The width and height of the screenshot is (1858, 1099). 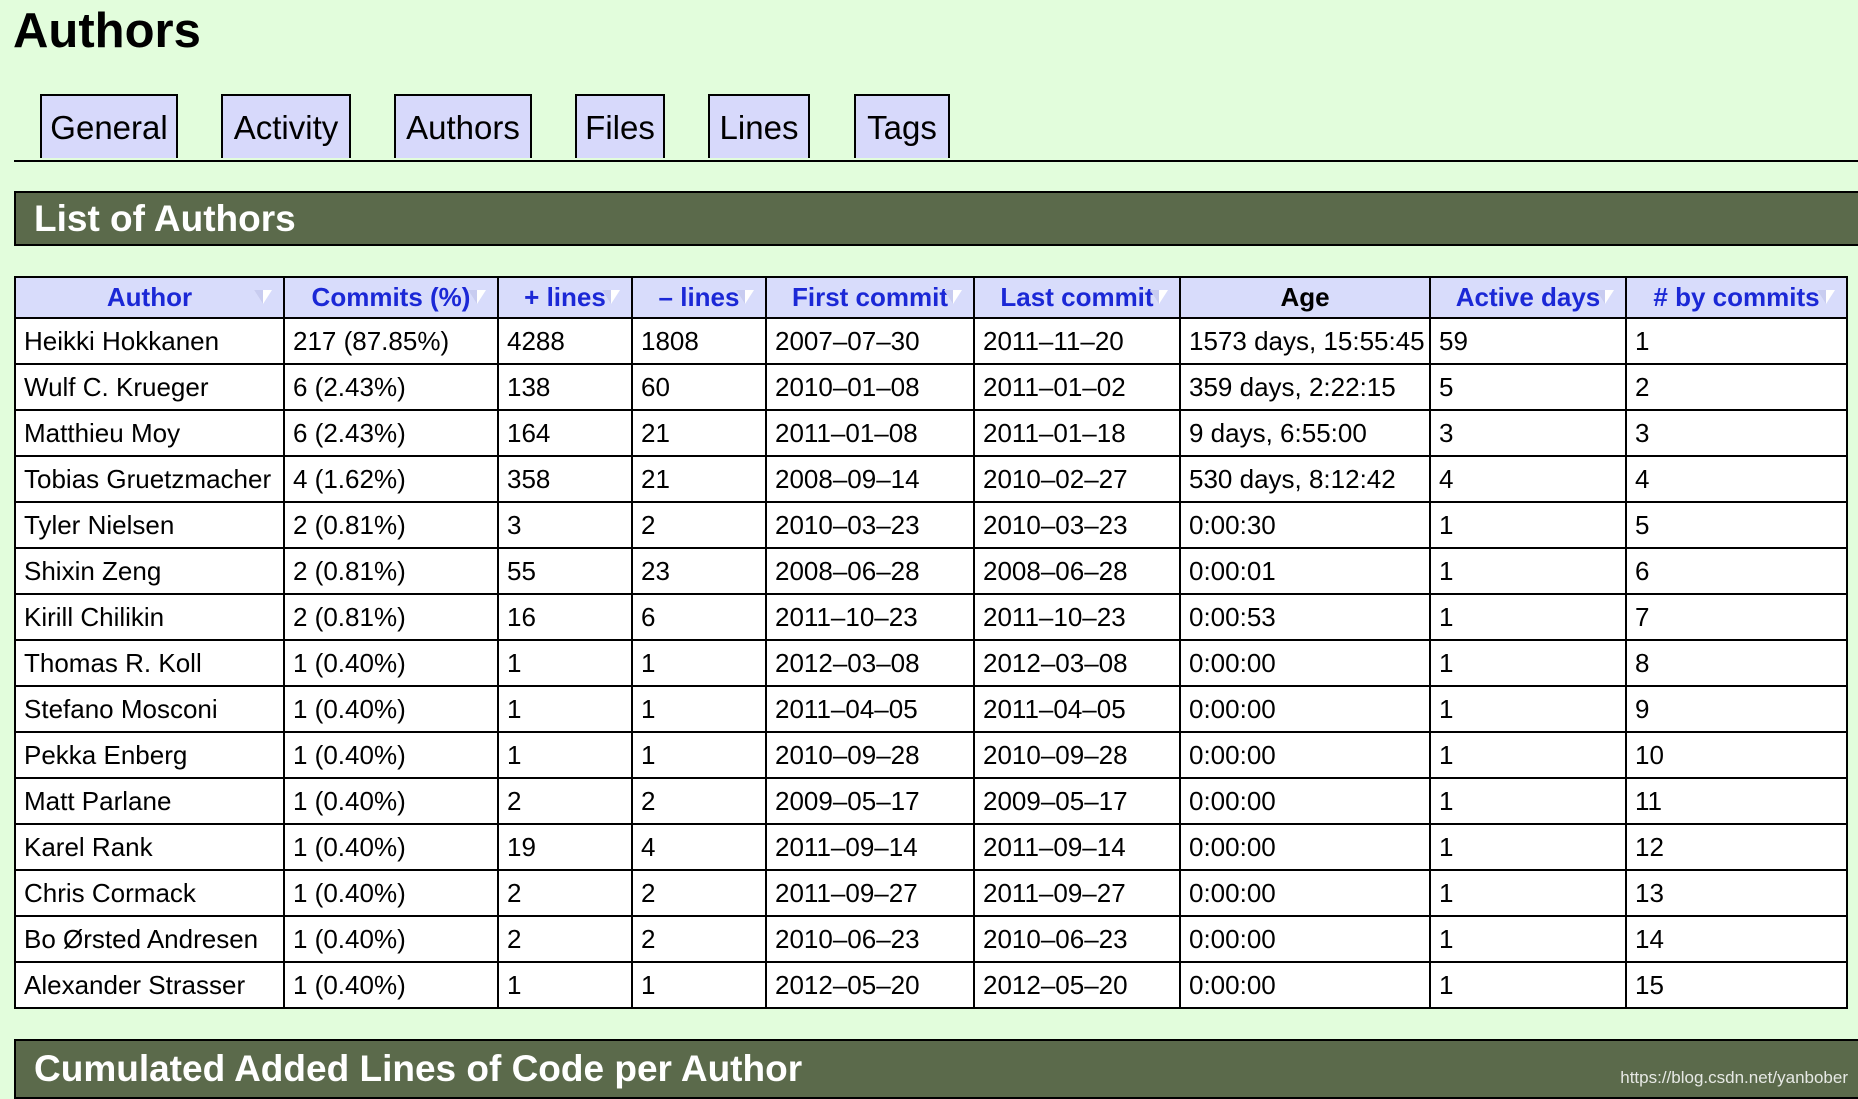 What do you see at coordinates (565, 297) in the screenshot?
I see `column-header-lines: + lines` at bounding box center [565, 297].